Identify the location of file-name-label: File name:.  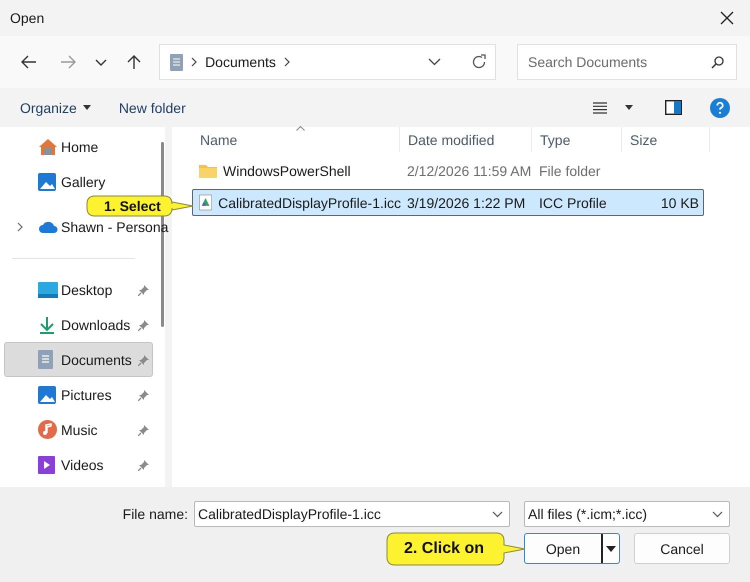
(155, 514).